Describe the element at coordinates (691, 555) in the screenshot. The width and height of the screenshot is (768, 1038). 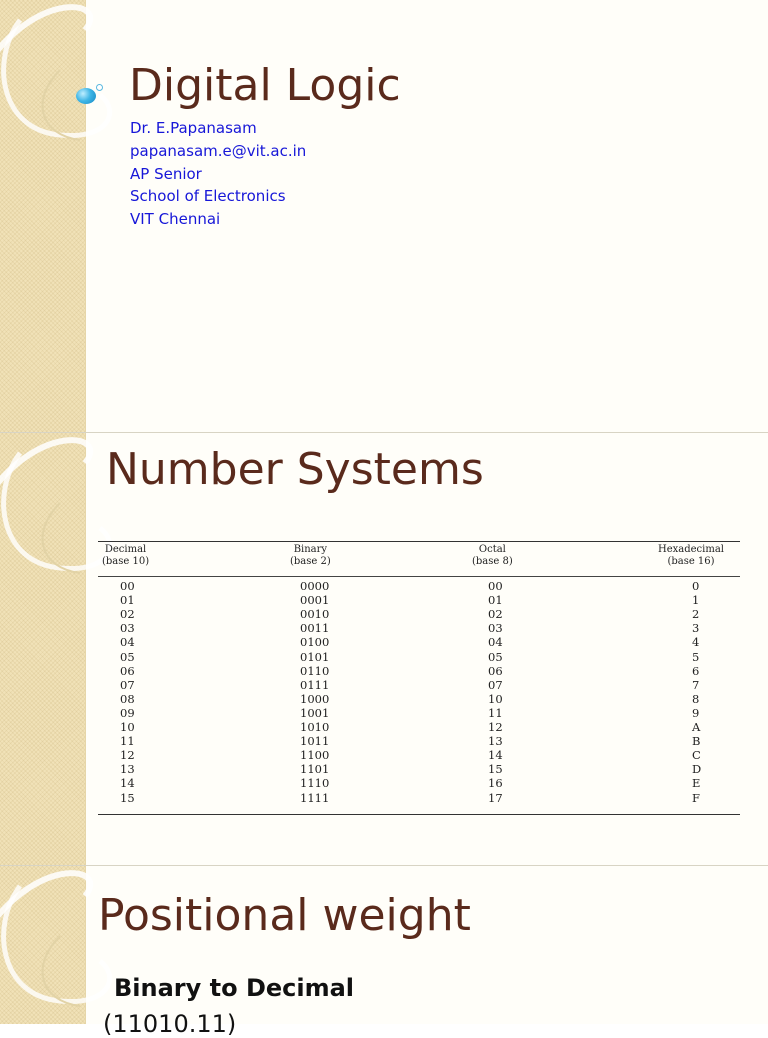
I see `header-hexadecimal: Hexadecimal (base 16)` at that location.